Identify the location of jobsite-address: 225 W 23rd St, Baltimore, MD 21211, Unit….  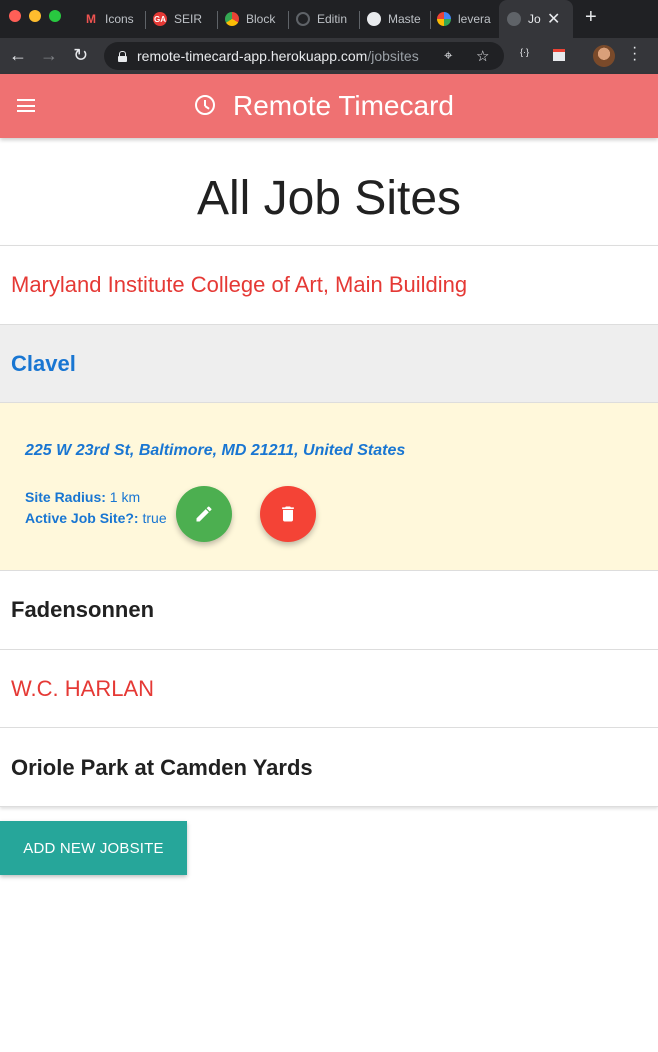
(215, 450).